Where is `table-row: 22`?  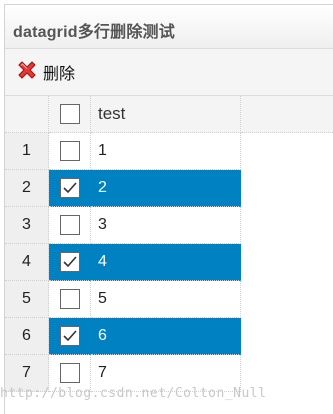 table-row: 22 is located at coordinates (169, 188).